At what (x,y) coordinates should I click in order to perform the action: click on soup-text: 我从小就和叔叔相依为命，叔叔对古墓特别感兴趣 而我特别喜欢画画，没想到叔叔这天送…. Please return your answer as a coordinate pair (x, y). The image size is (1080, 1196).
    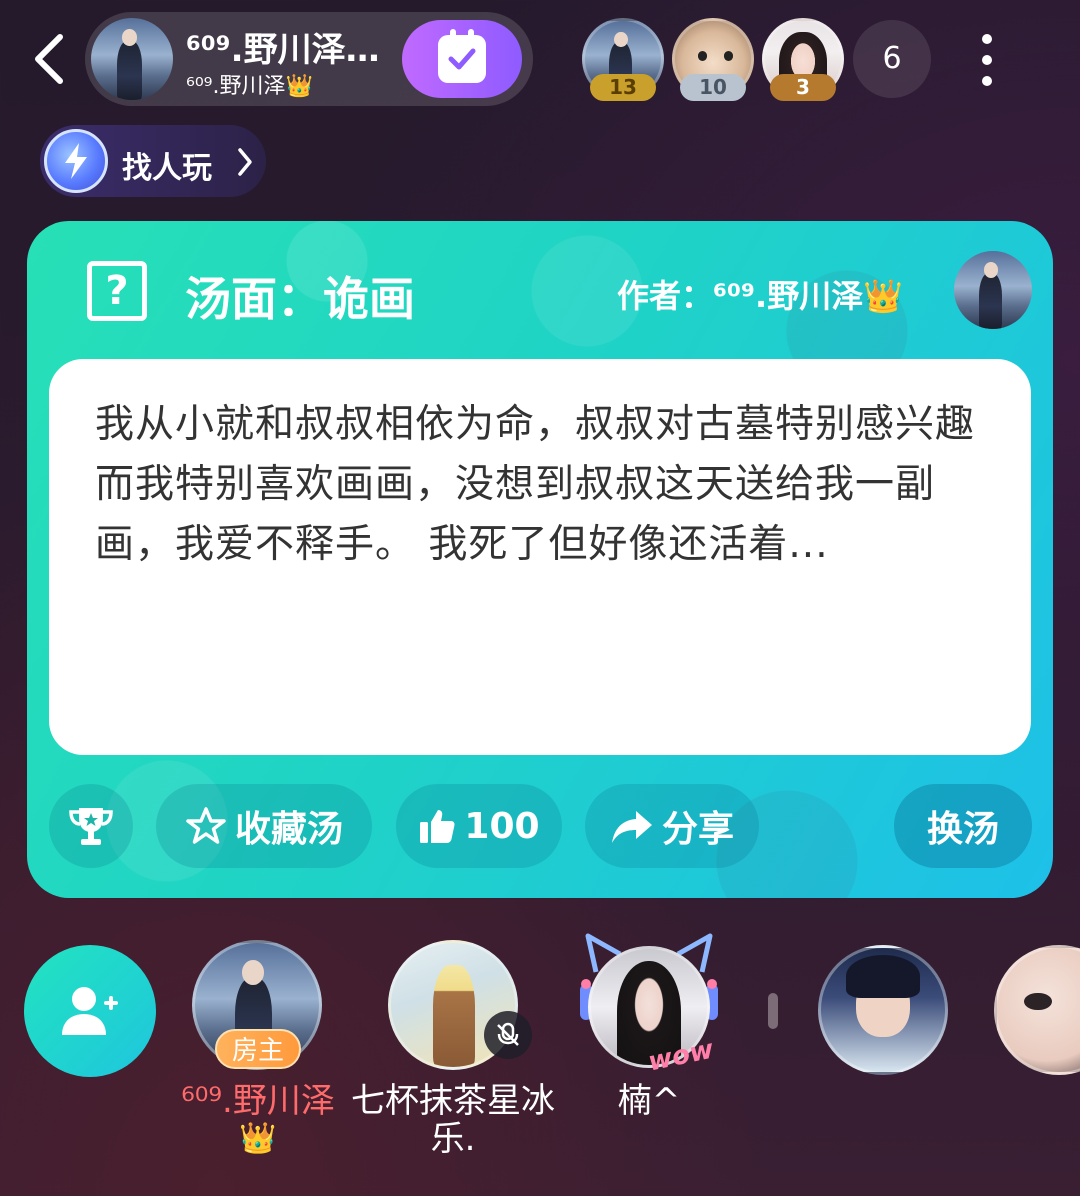
    Looking at the image, I should click on (535, 484).